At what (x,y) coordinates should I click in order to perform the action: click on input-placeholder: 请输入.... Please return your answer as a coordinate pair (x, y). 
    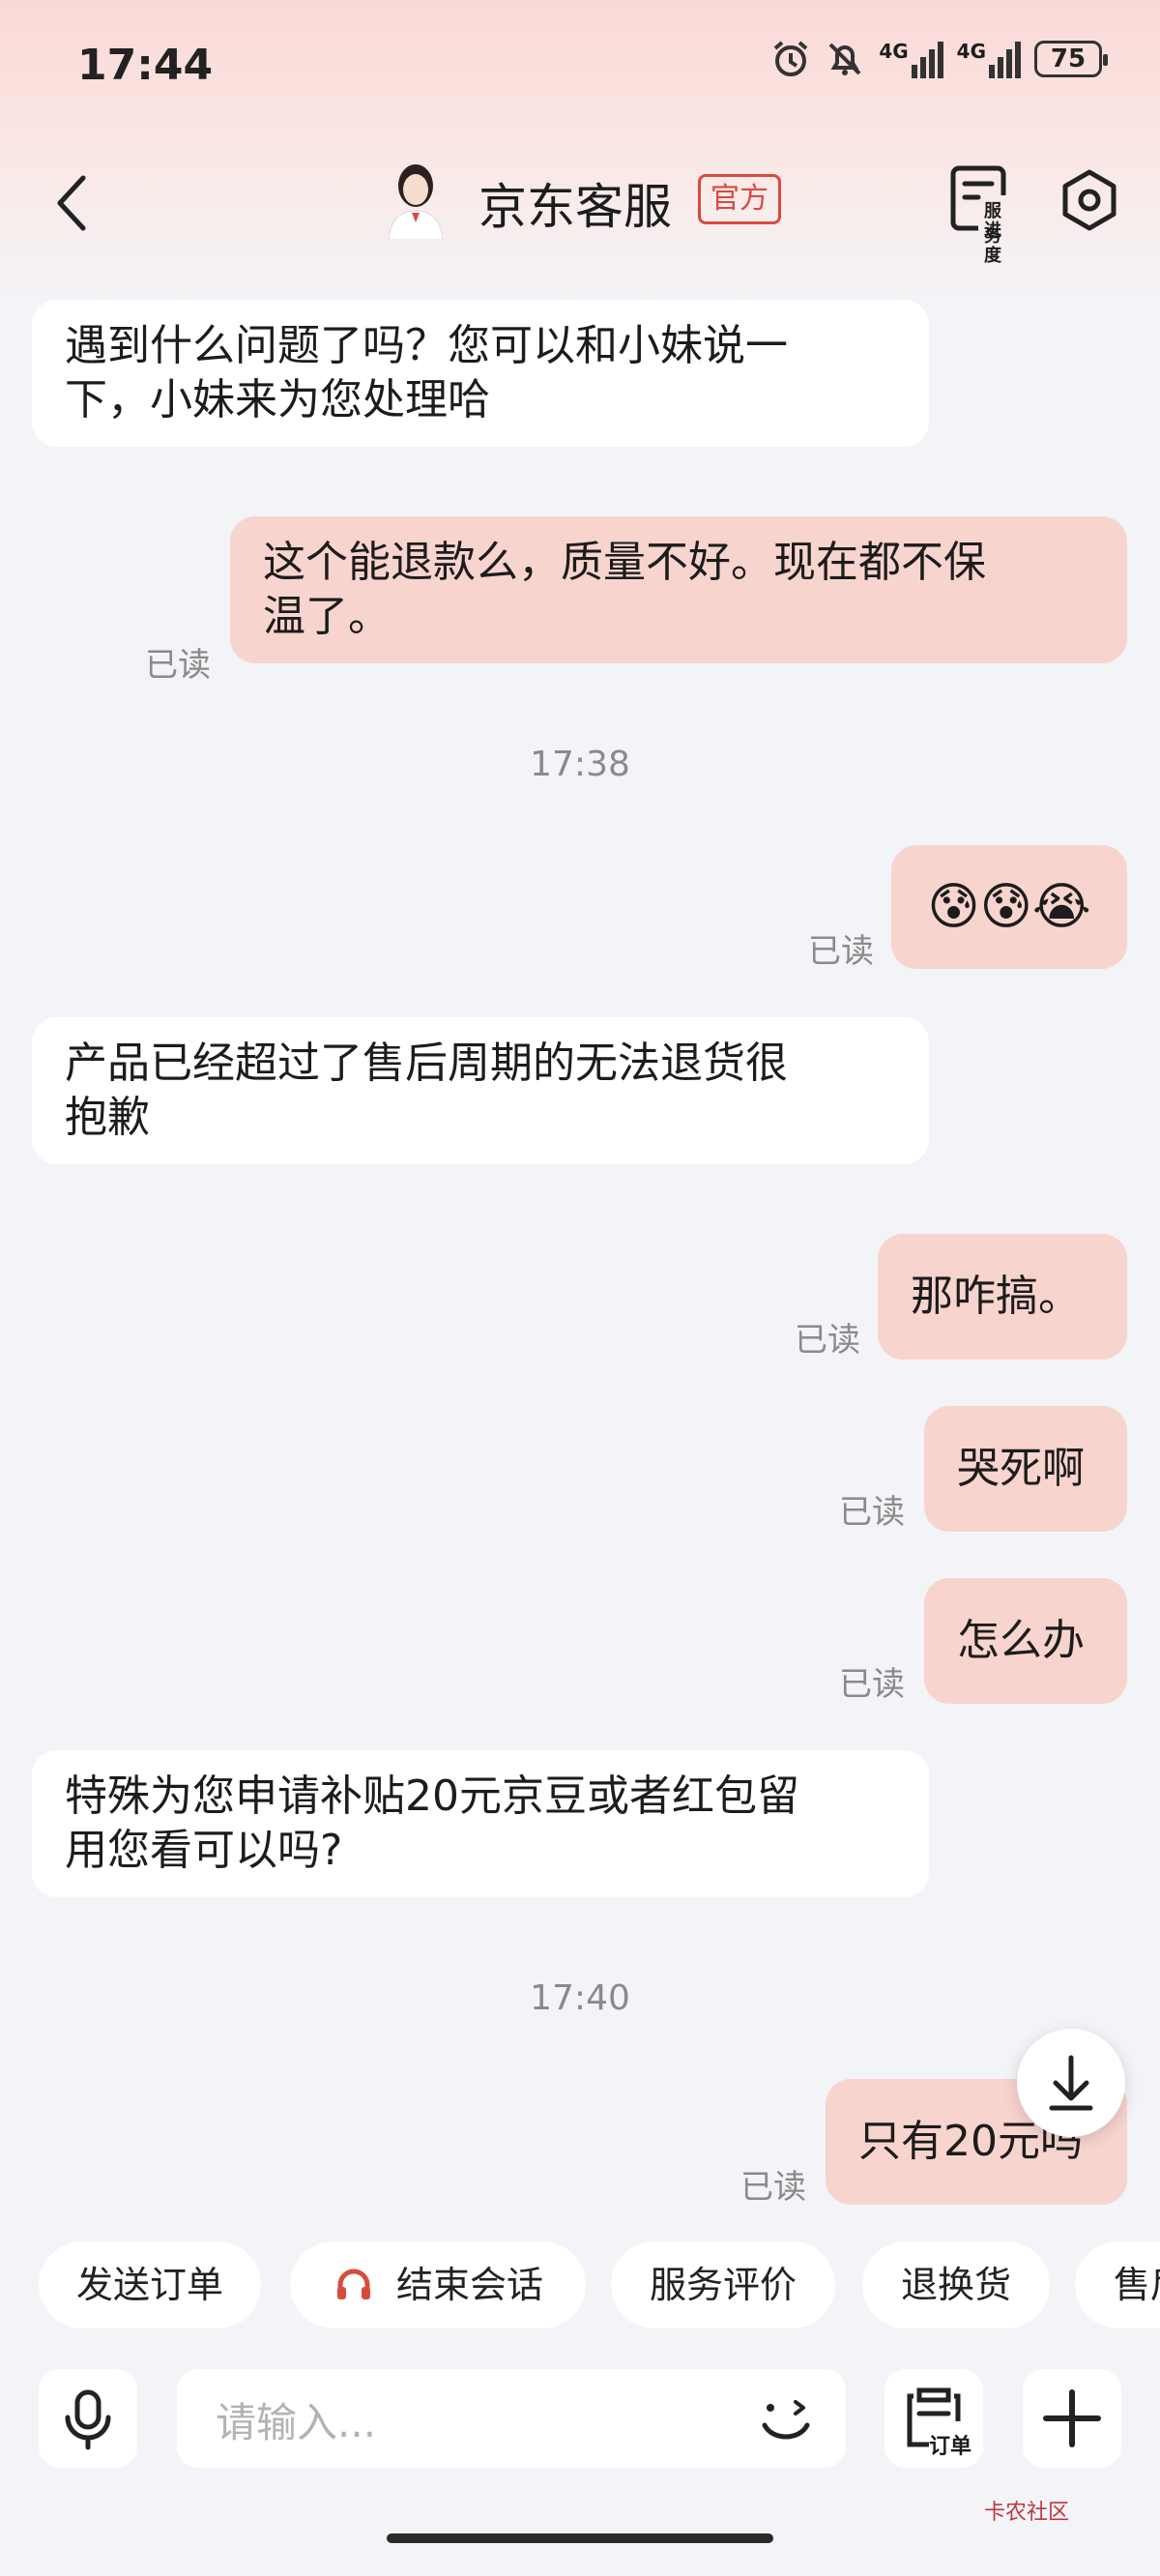
    Looking at the image, I should click on (296, 2422).